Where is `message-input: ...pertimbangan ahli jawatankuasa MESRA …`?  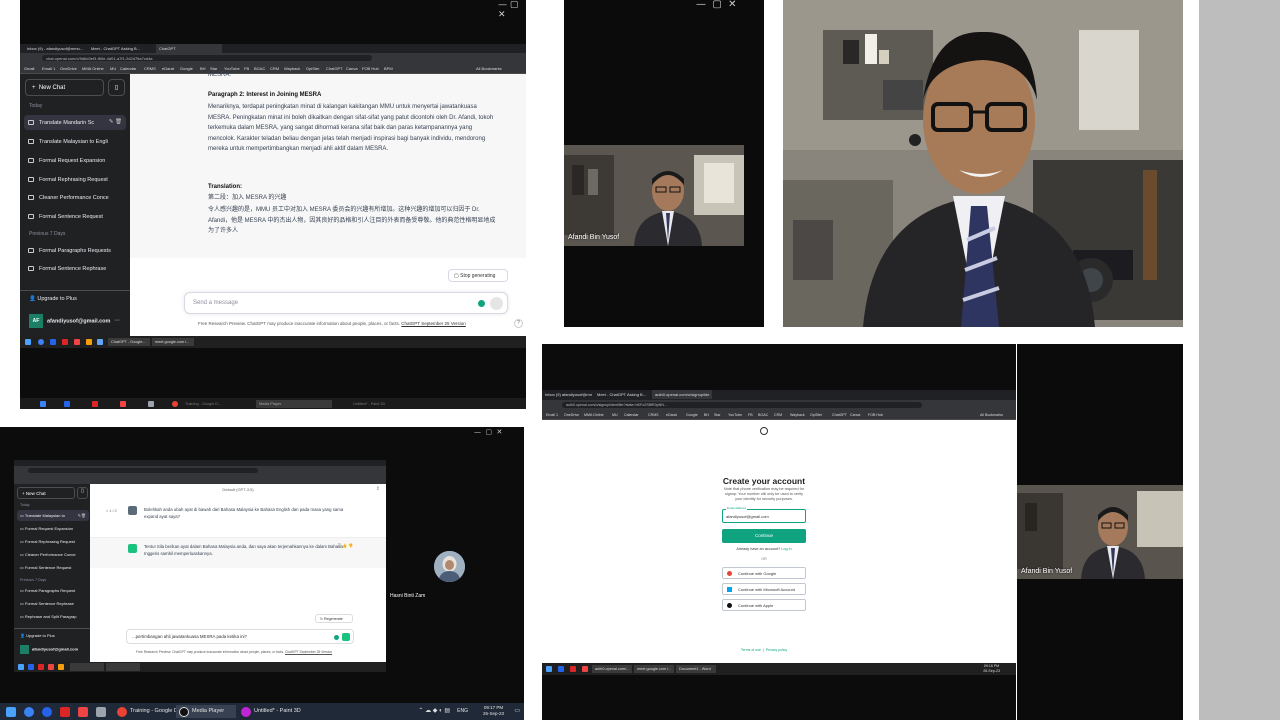 message-input: ...pertimbangan ahli jawatankuasa MESRA … is located at coordinates (240, 636).